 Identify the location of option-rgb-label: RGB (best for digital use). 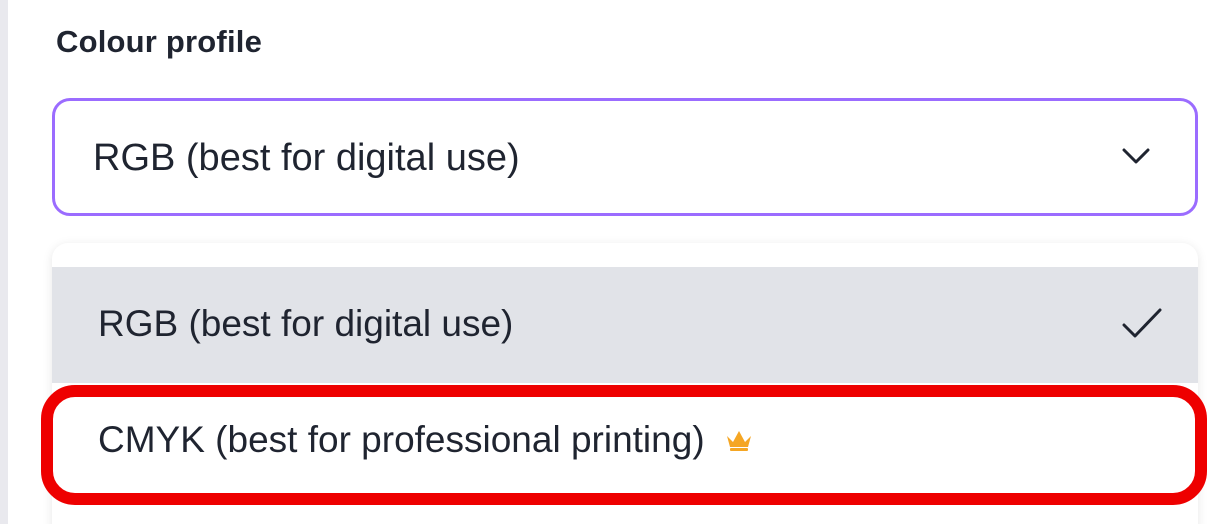
(306, 323).